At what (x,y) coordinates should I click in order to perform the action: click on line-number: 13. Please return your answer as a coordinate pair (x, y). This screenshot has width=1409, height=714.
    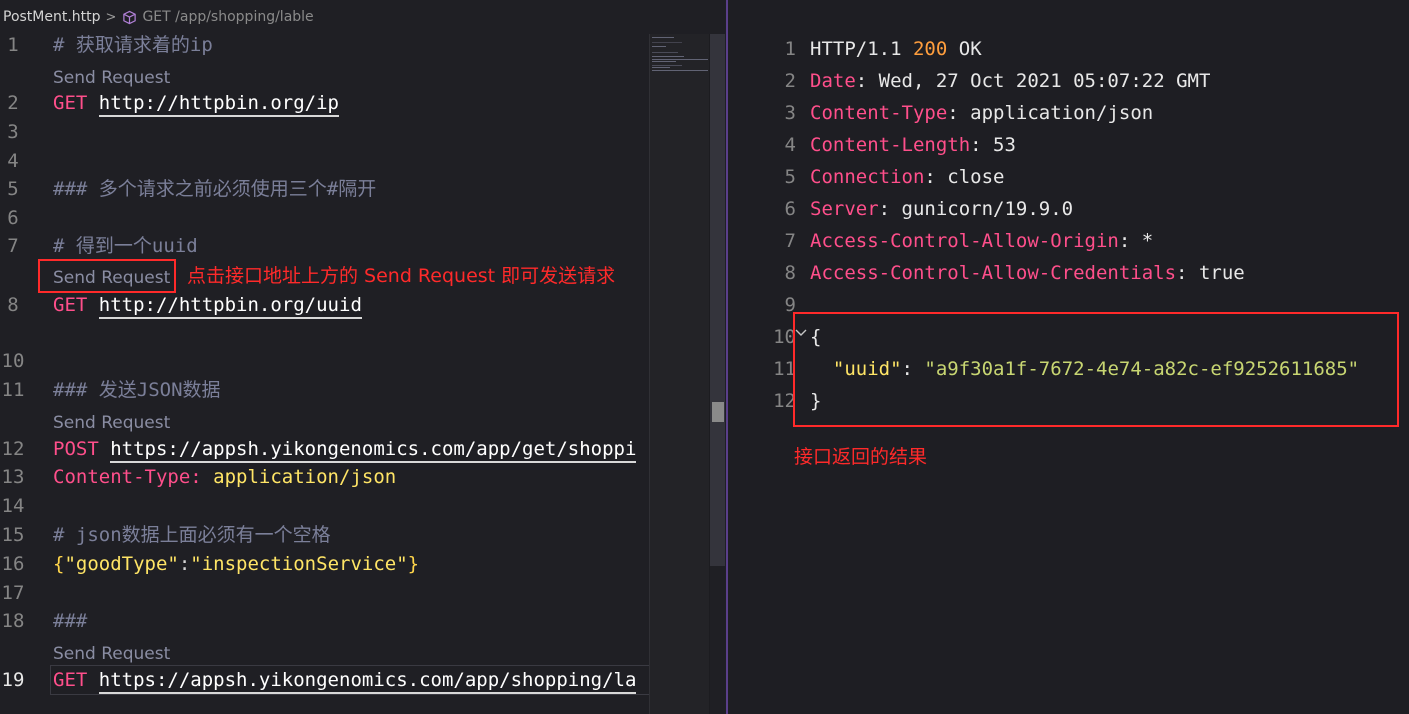
    Looking at the image, I should click on (13, 477).